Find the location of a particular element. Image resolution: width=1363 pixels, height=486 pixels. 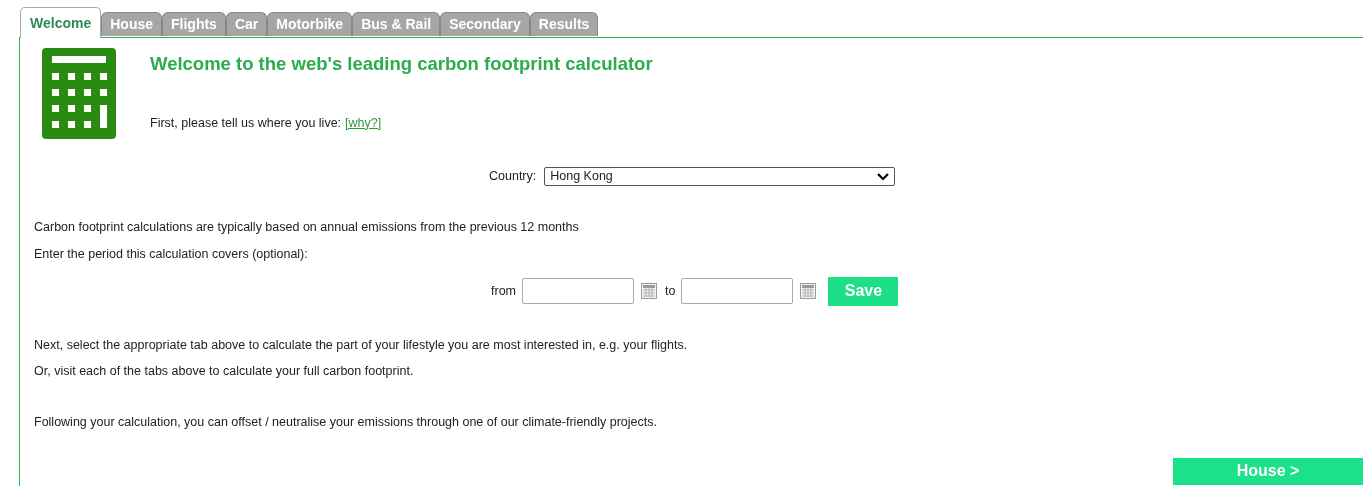

next-button: House > is located at coordinates (1268, 471).